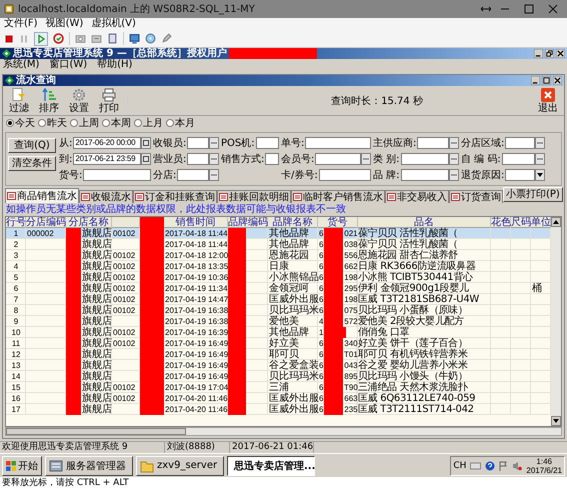  Describe the element at coordinates (278, 398) in the screenshot. I see `table-row: 16 旗舰店00102 2017-04-20 11:46 匡威外出服6 663匡威 6Q63112LE740-059` at that location.